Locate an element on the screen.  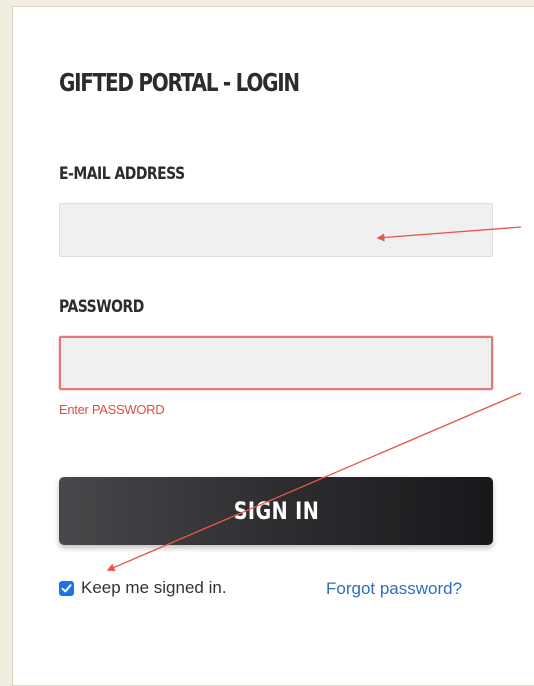
keep-signed-in-checkbox is located at coordinates (66, 588).